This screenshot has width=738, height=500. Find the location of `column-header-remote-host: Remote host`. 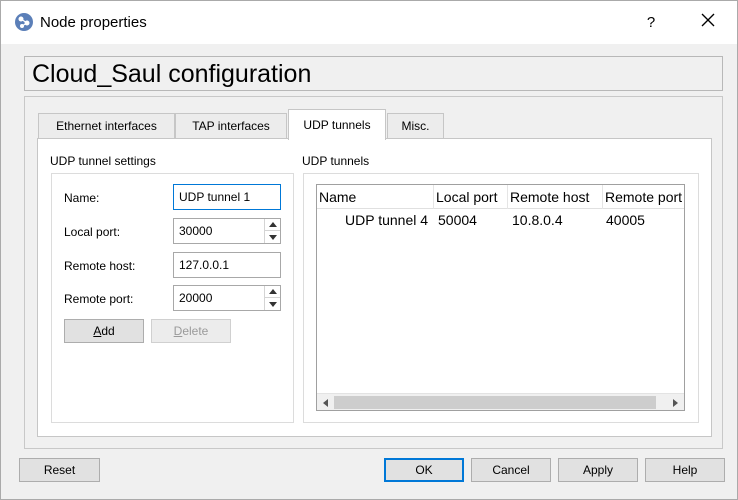

column-header-remote-host: Remote host is located at coordinates (555, 197).